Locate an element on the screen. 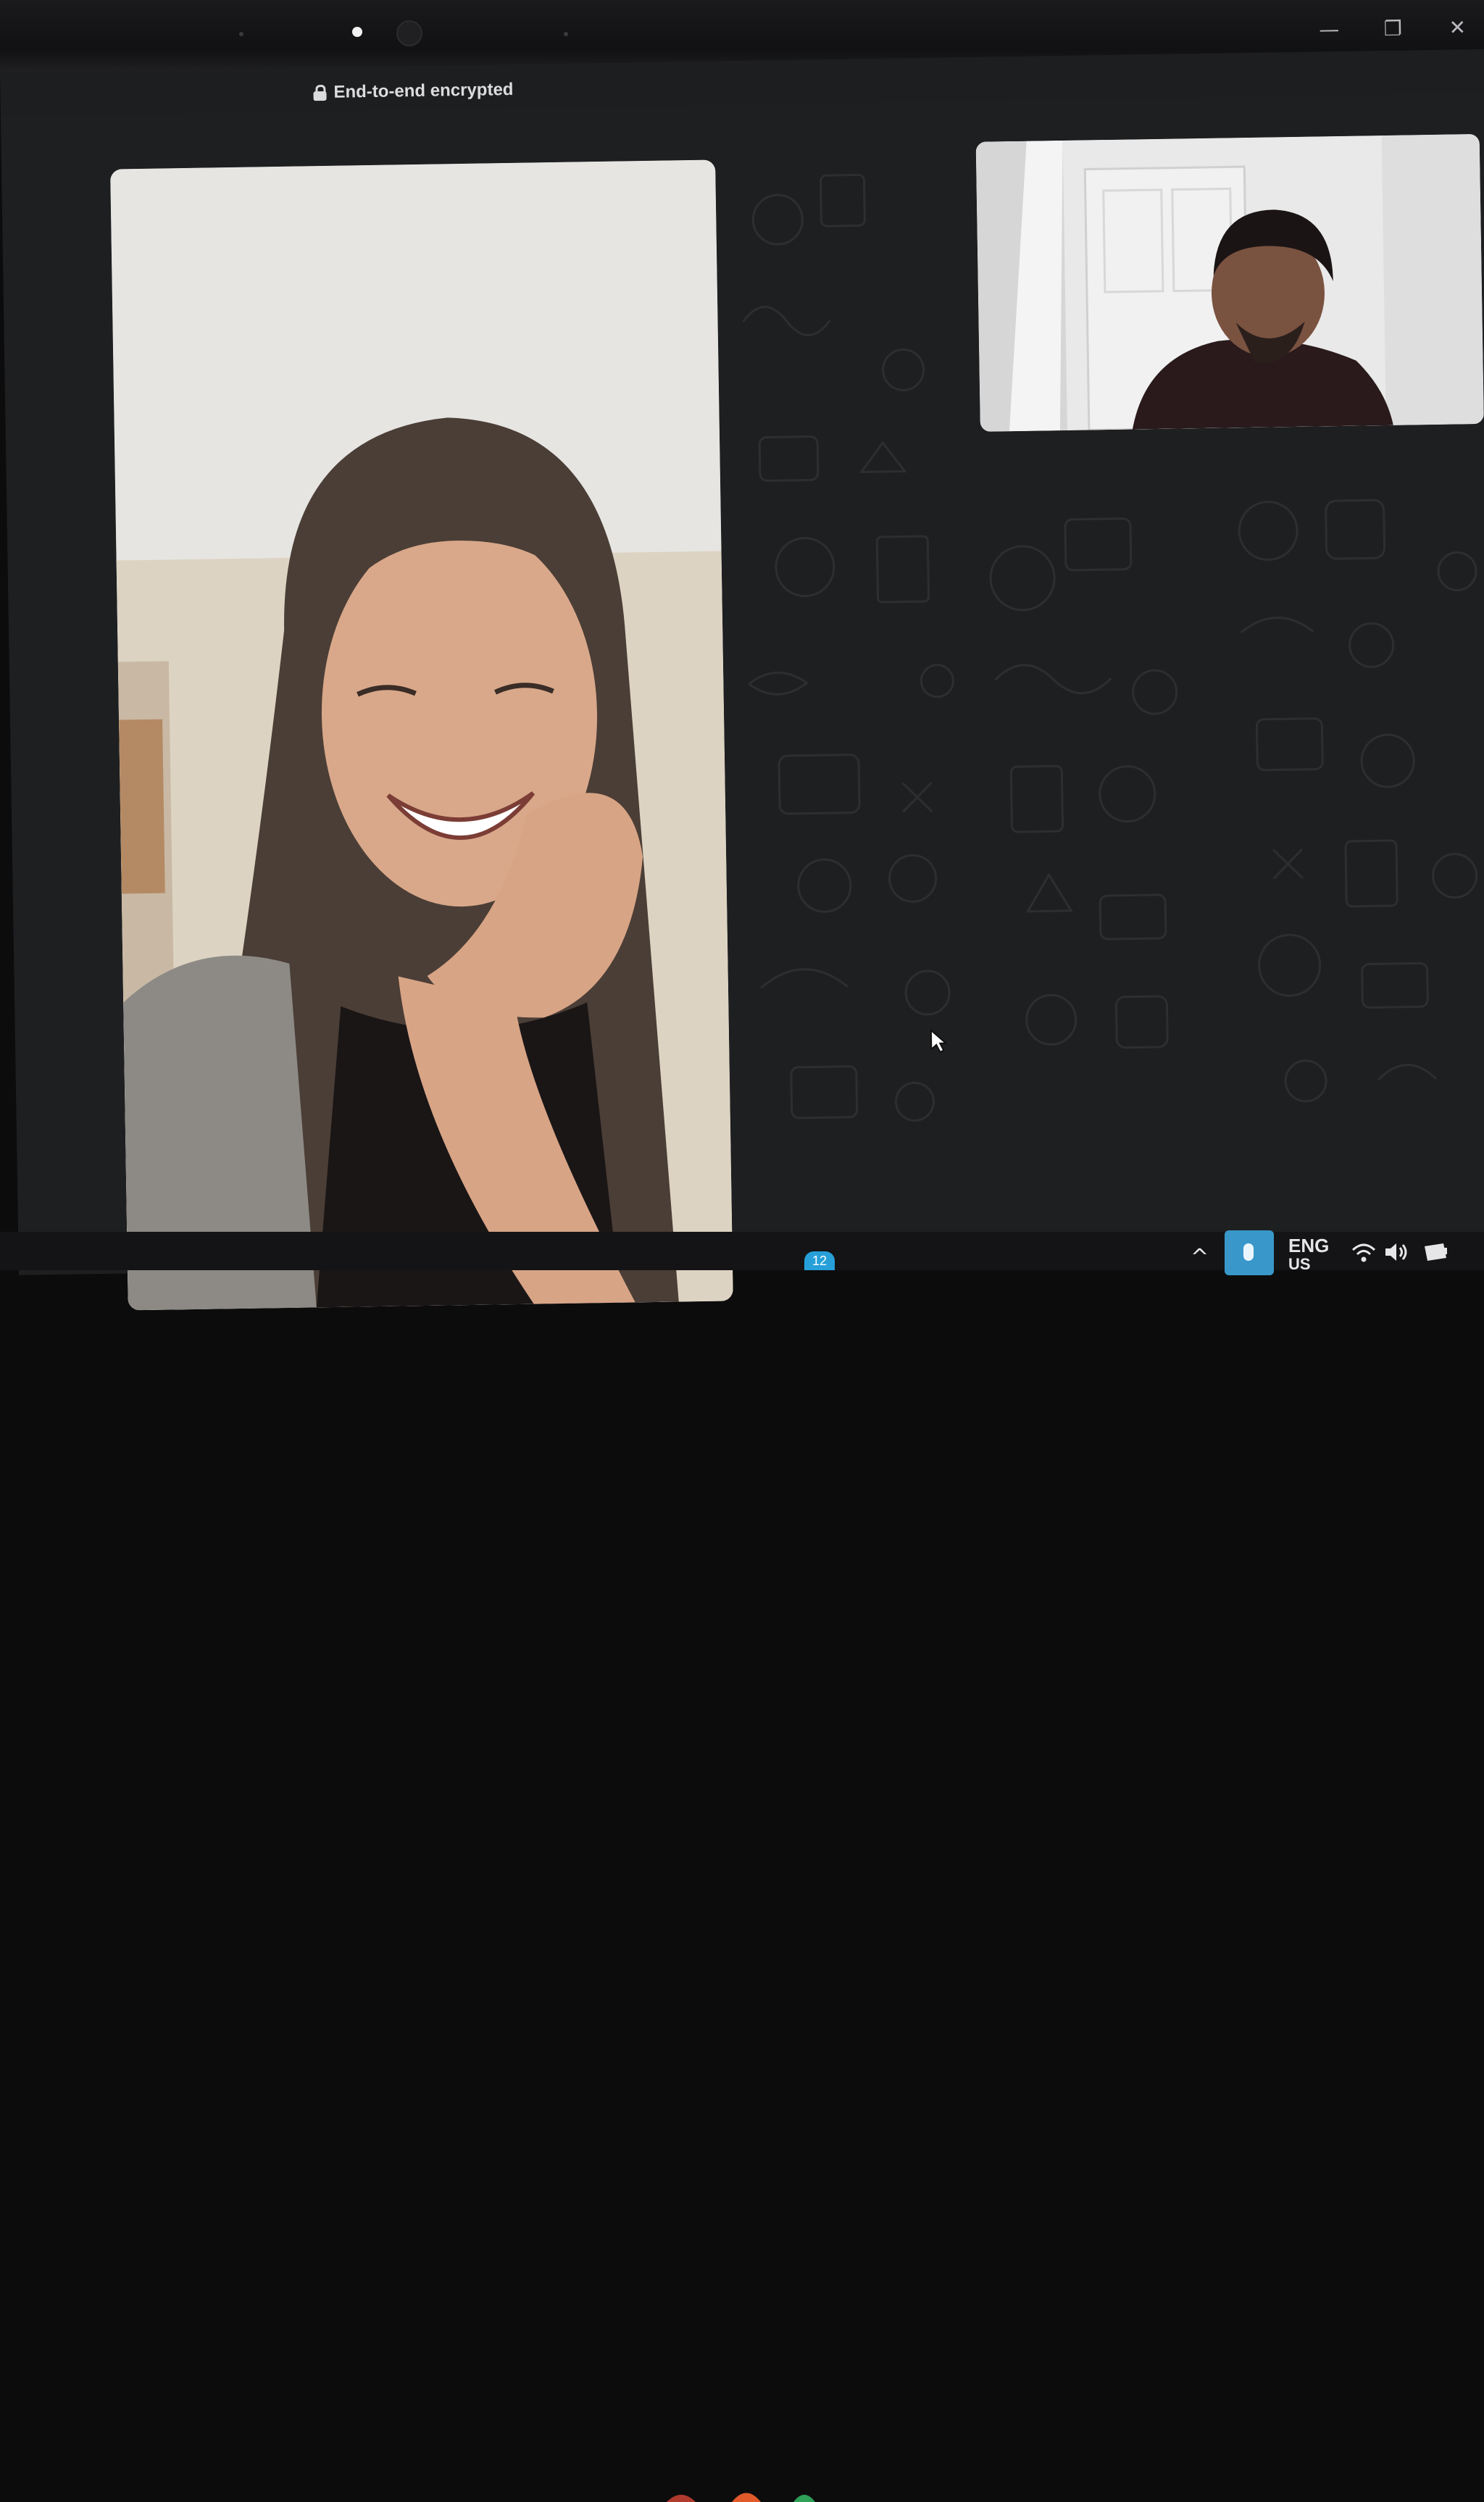 The width and height of the screenshot is (1484, 2502). self-view-tile is located at coordinates (1229, 282).